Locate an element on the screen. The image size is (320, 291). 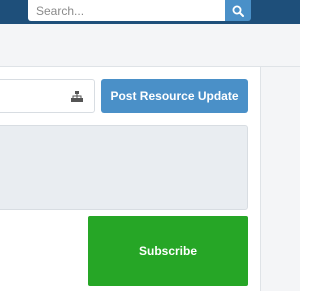
post-resource-update-button: Post Resource Update is located at coordinates (174, 96).